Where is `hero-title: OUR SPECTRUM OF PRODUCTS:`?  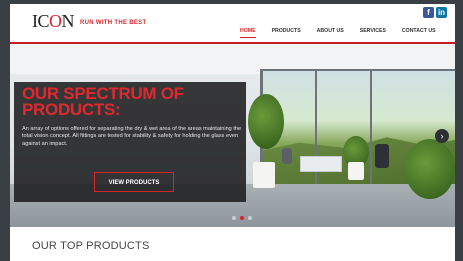 hero-title: OUR SPECTRUM OF PRODUCTS: is located at coordinates (103, 101).